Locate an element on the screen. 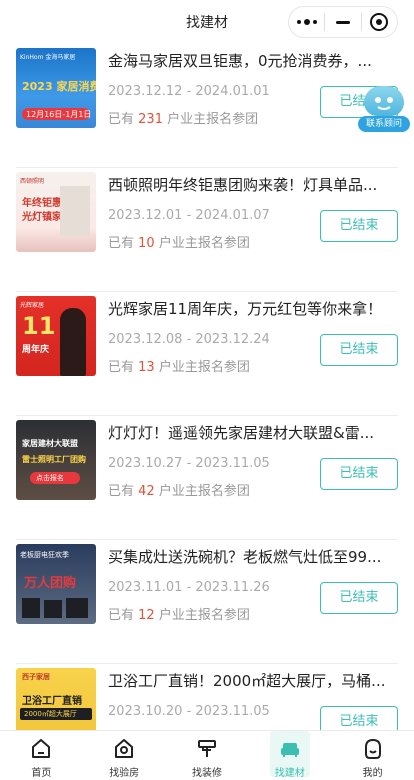 The height and width of the screenshot is (780, 414). tab-find-renovation: 找装修 is located at coordinates (207, 755).